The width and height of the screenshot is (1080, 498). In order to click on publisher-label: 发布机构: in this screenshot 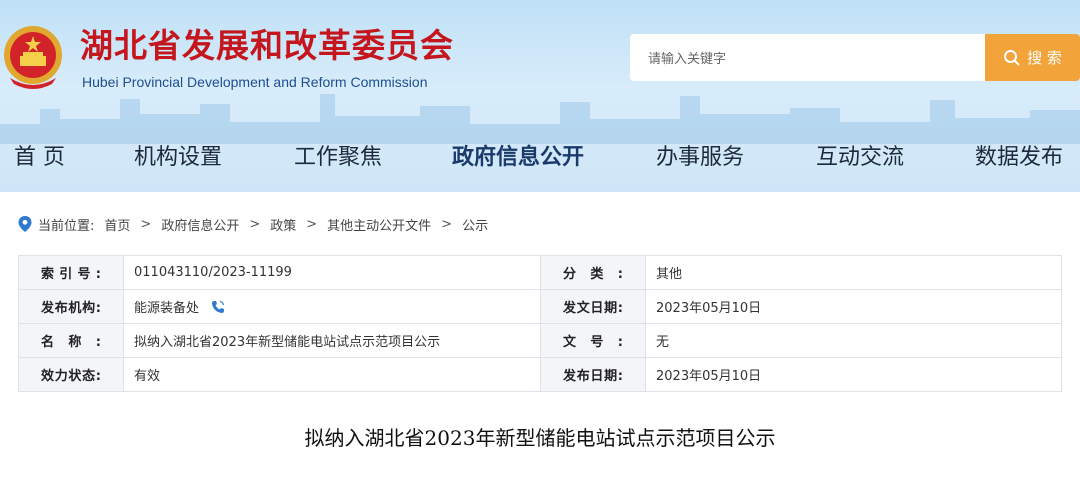, I will do `click(71, 306)`.